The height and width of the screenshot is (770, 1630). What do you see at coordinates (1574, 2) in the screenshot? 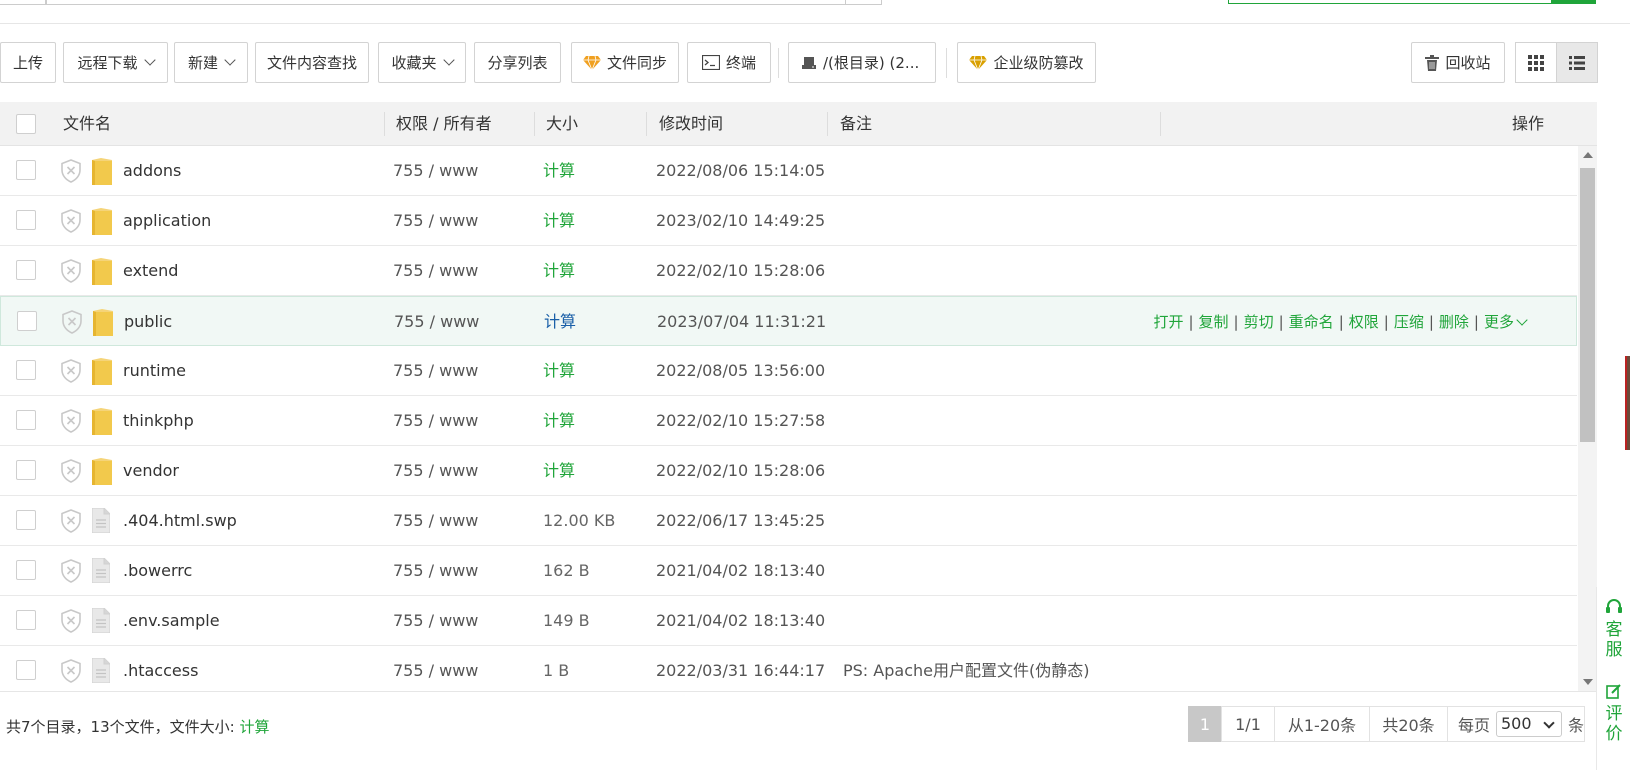
I see `search-button` at bounding box center [1574, 2].